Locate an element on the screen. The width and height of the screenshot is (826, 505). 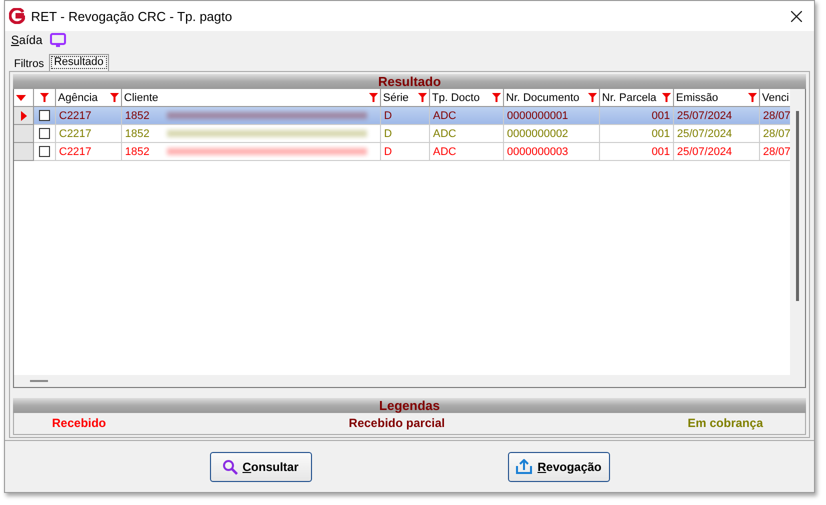
column-header: Nr. Documento is located at coordinates (552, 98).